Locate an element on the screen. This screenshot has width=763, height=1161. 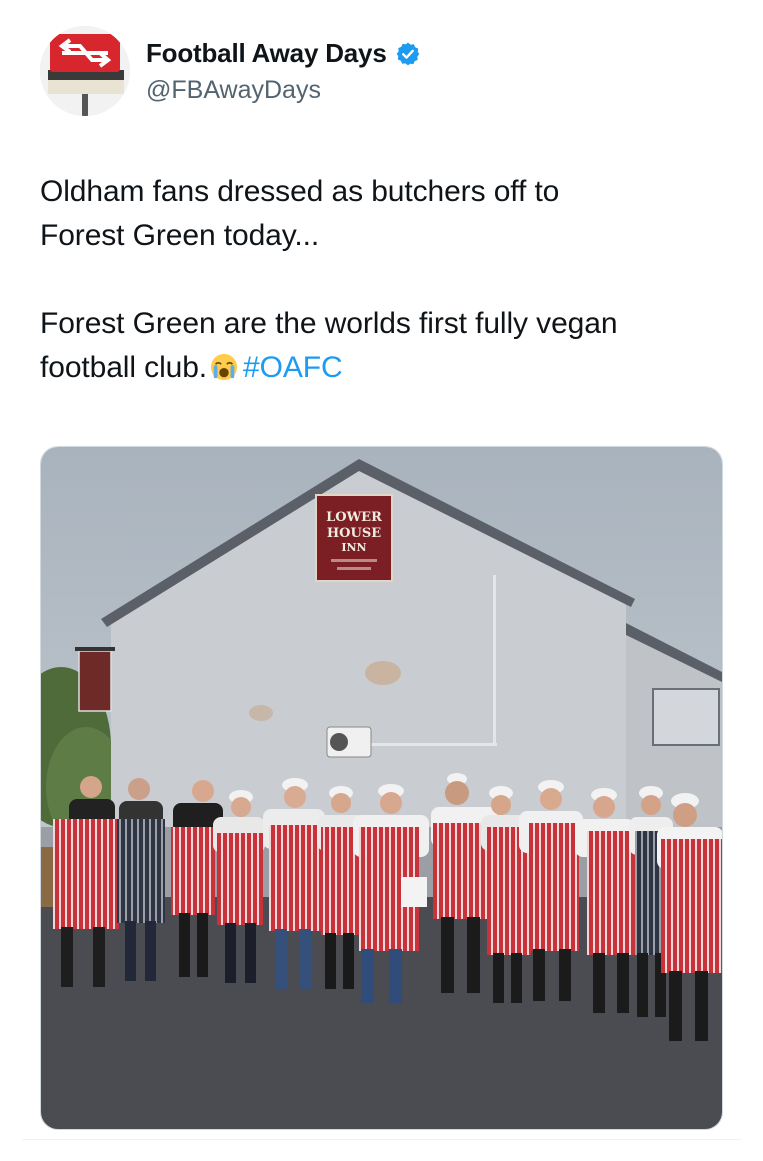
author-name-row: Football Away Days is located at coordinates (283, 53).